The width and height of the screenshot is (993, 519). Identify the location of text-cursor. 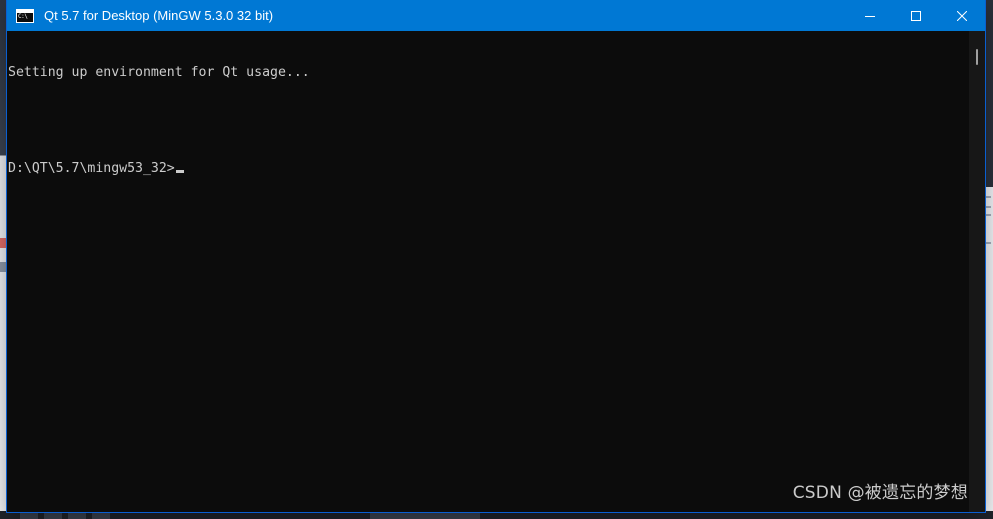
(179, 171).